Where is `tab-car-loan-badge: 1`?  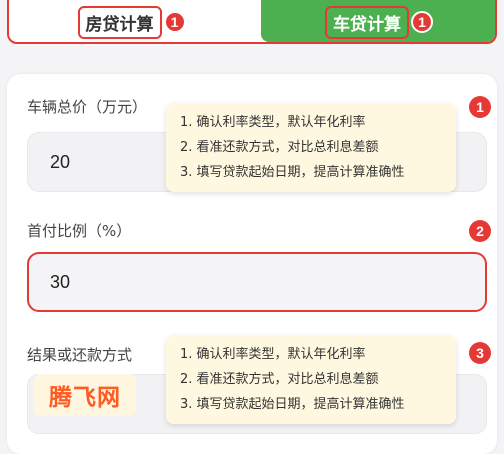
tab-car-loan-badge: 1 is located at coordinates (422, 22).